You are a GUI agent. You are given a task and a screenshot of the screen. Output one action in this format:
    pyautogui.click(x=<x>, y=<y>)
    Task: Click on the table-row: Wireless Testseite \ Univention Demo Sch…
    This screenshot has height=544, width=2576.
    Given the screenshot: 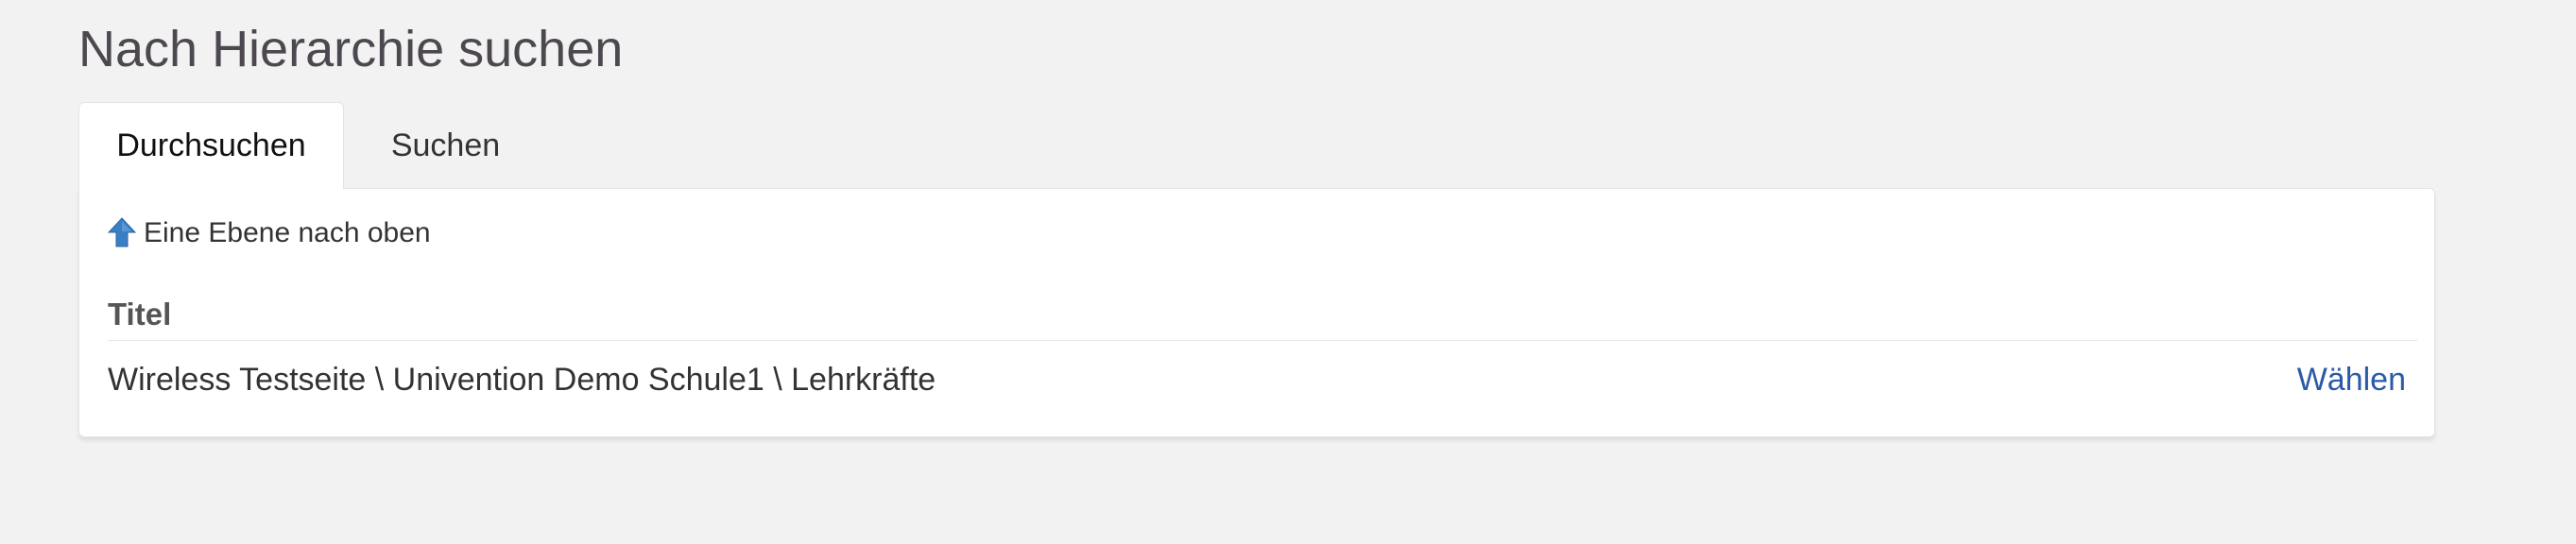 What is the action you would take?
    pyautogui.click(x=1262, y=379)
    